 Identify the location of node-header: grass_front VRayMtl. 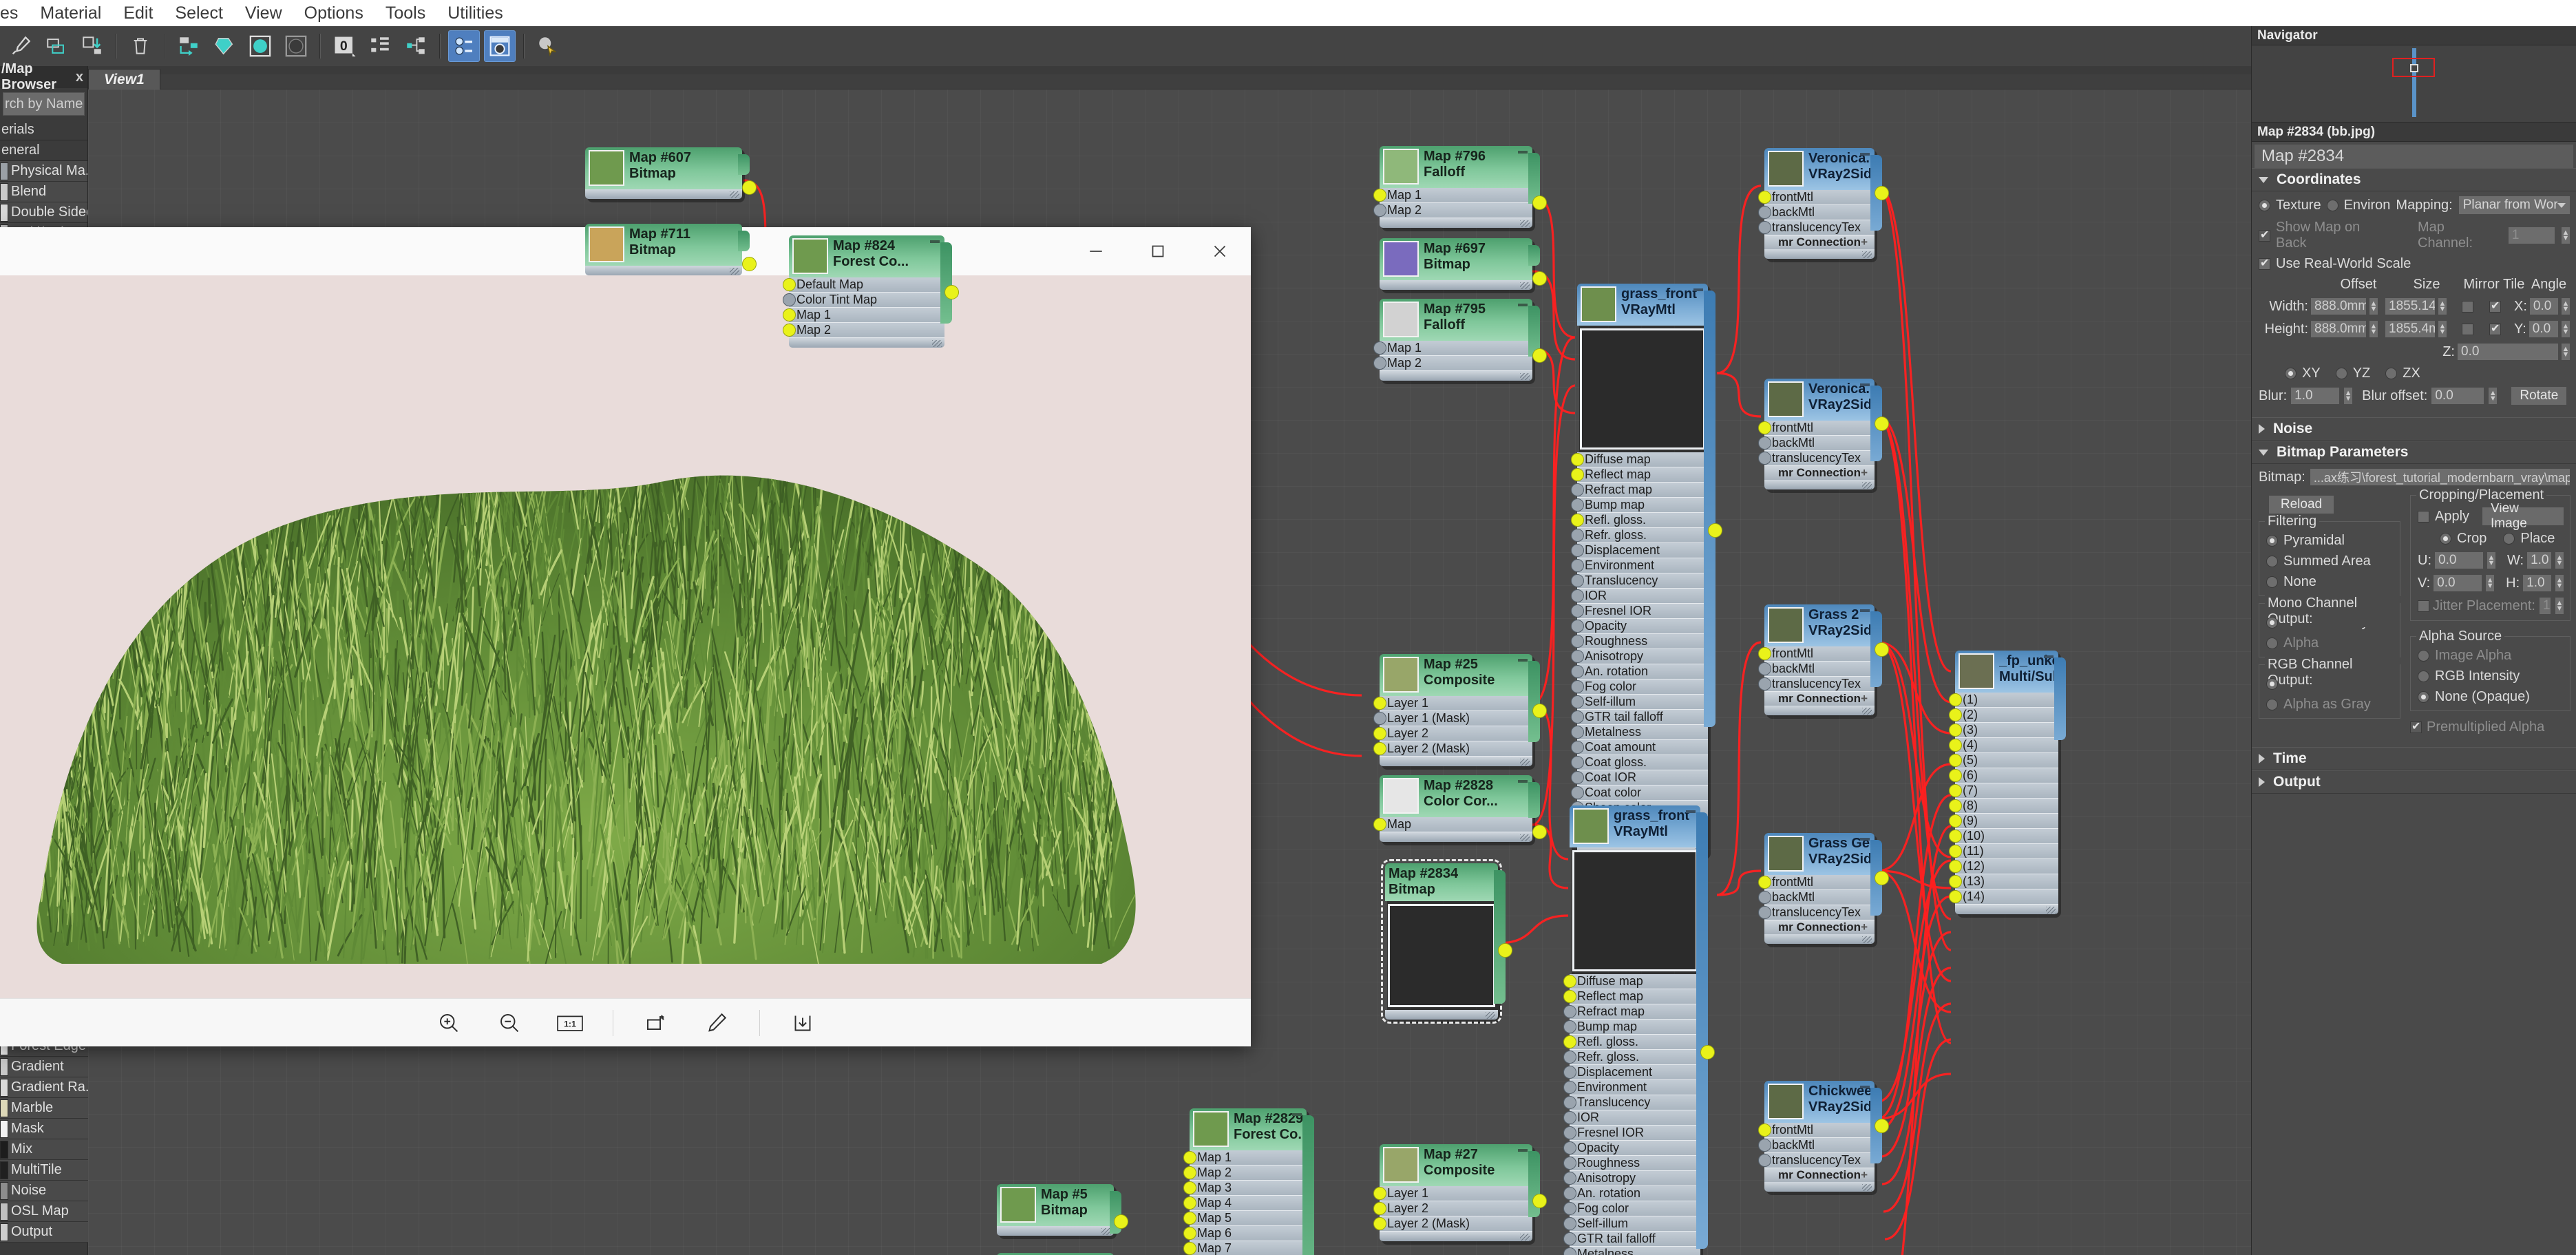
(1635, 826).